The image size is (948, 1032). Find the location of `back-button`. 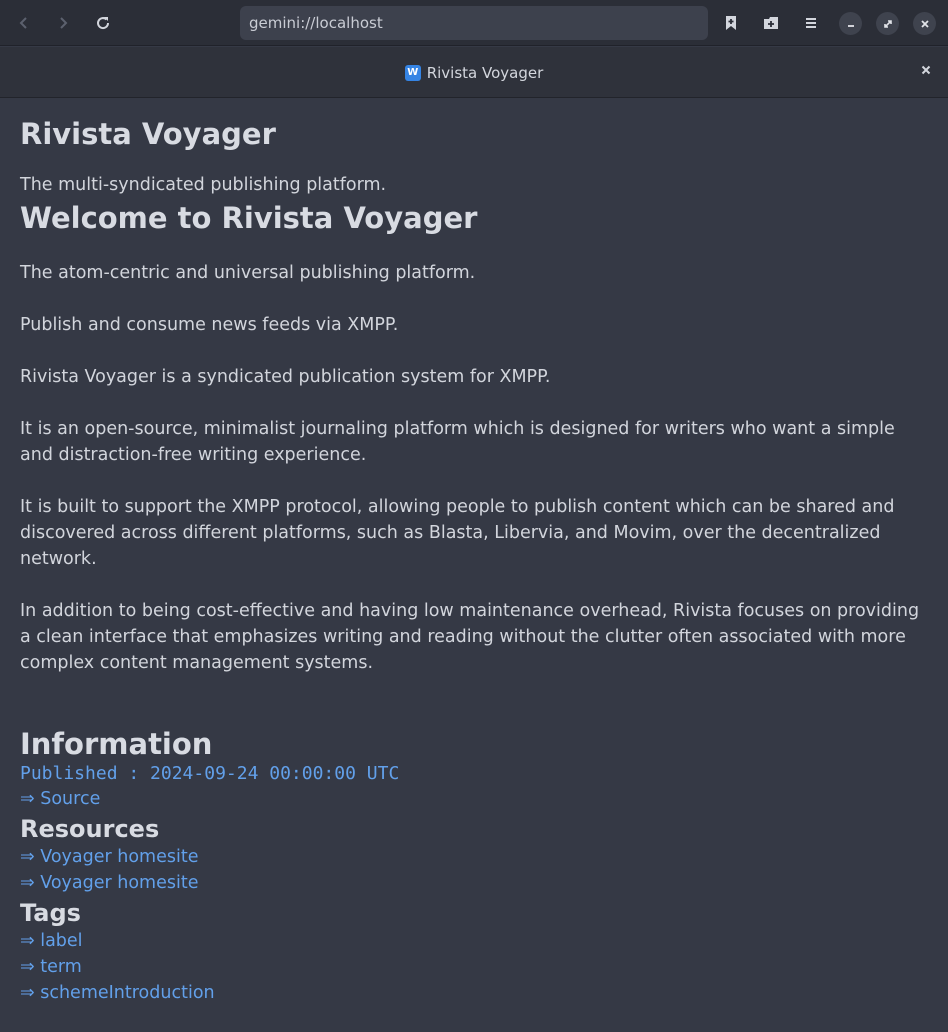

back-button is located at coordinates (24, 23).